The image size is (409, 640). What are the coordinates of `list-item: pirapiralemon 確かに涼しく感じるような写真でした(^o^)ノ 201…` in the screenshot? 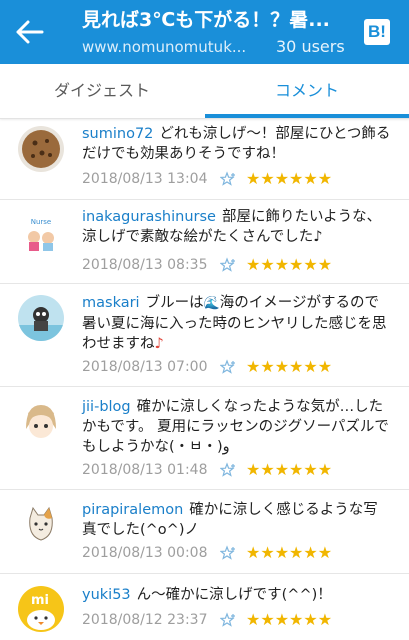 It's located at (204, 532).